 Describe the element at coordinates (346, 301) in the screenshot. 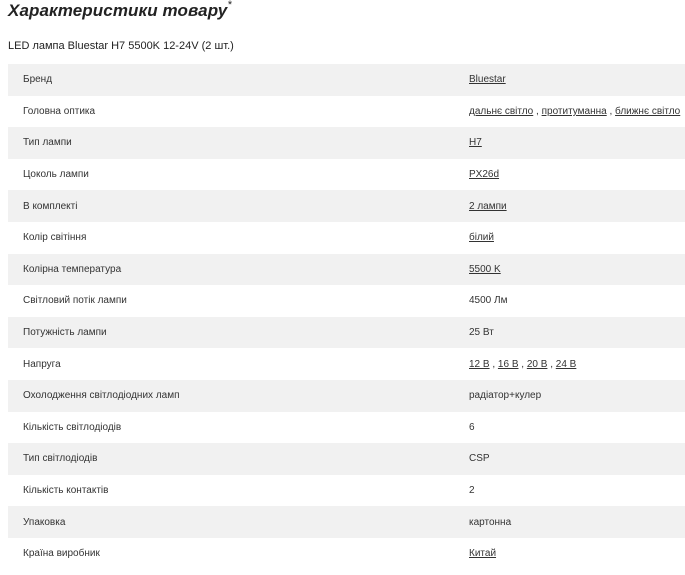

I see `spec-row: Світловий потік лампи 4500 Лм` at that location.